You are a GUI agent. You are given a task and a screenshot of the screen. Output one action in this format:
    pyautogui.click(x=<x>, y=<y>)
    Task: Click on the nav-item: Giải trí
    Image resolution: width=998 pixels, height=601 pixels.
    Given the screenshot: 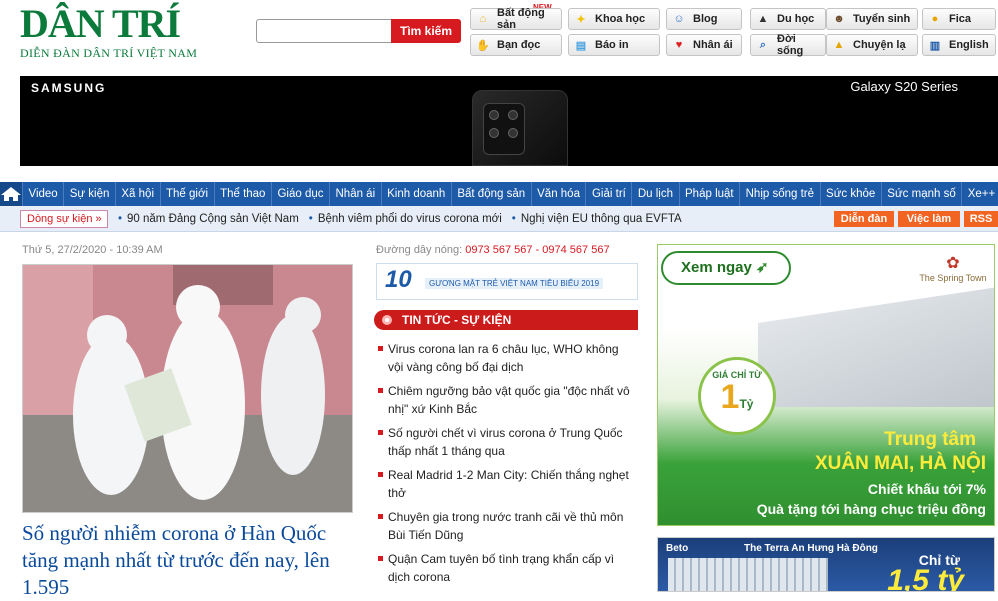 What is the action you would take?
    pyautogui.click(x=608, y=194)
    